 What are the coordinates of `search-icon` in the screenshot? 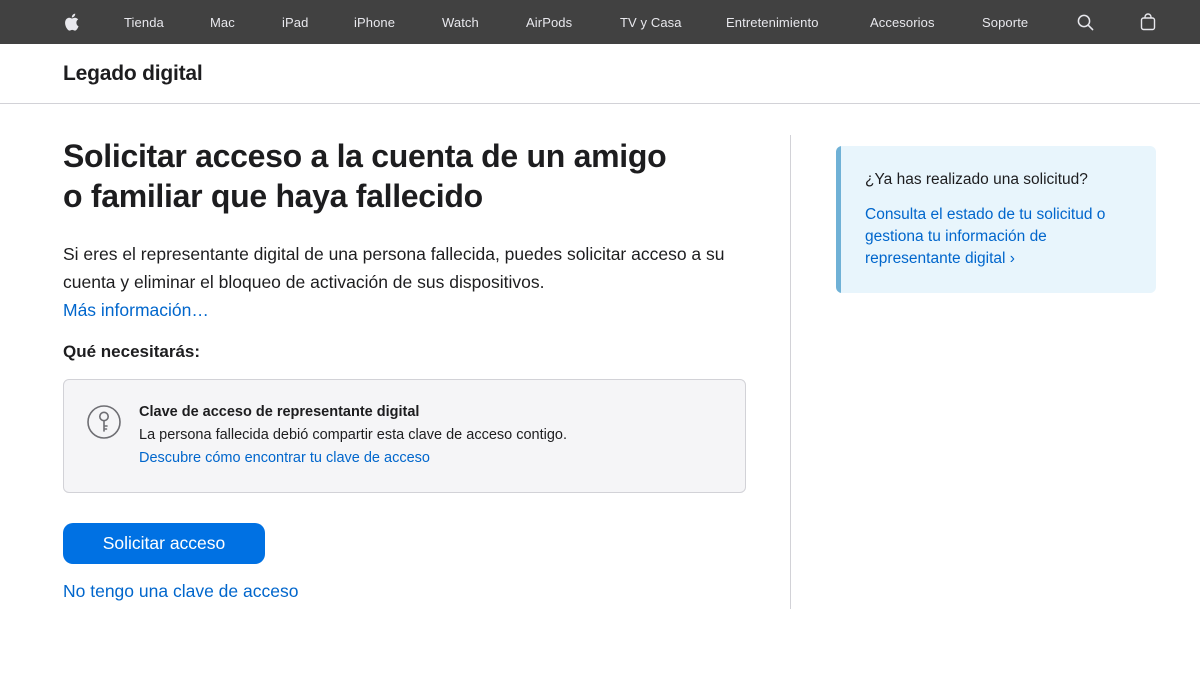 It's located at (1085, 22).